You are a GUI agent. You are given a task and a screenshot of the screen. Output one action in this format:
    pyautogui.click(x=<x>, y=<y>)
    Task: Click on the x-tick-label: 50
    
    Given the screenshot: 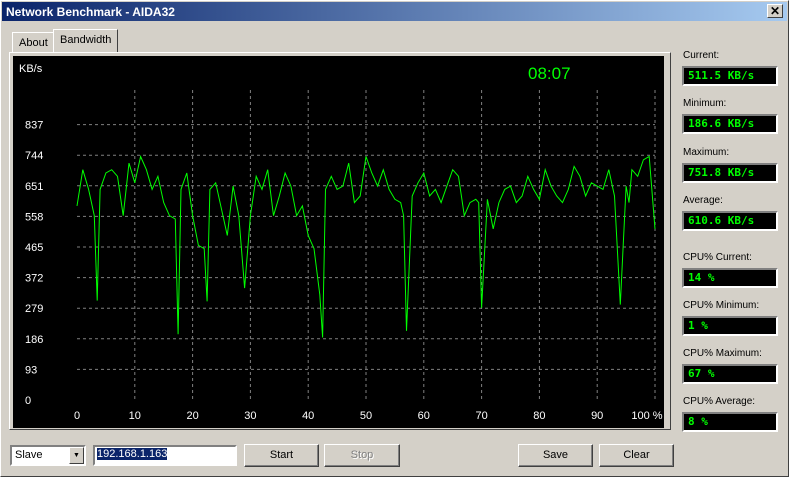 What is the action you would take?
    pyautogui.click(x=366, y=416)
    